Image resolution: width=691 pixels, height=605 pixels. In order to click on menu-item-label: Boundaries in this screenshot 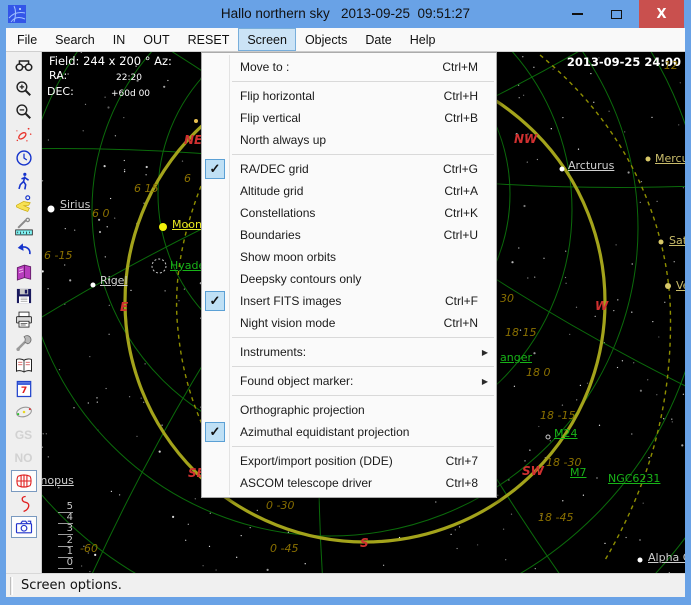, I will do `click(270, 235)`.